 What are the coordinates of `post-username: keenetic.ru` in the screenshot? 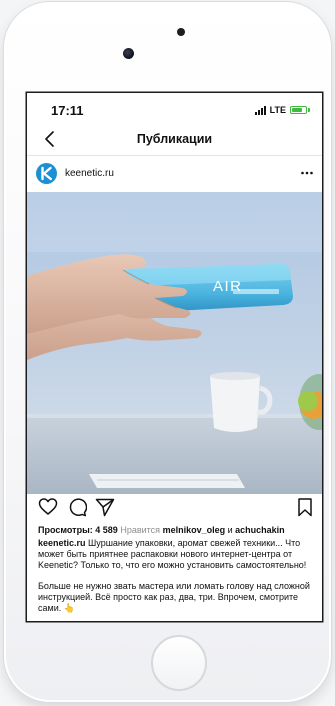 It's located at (89, 173).